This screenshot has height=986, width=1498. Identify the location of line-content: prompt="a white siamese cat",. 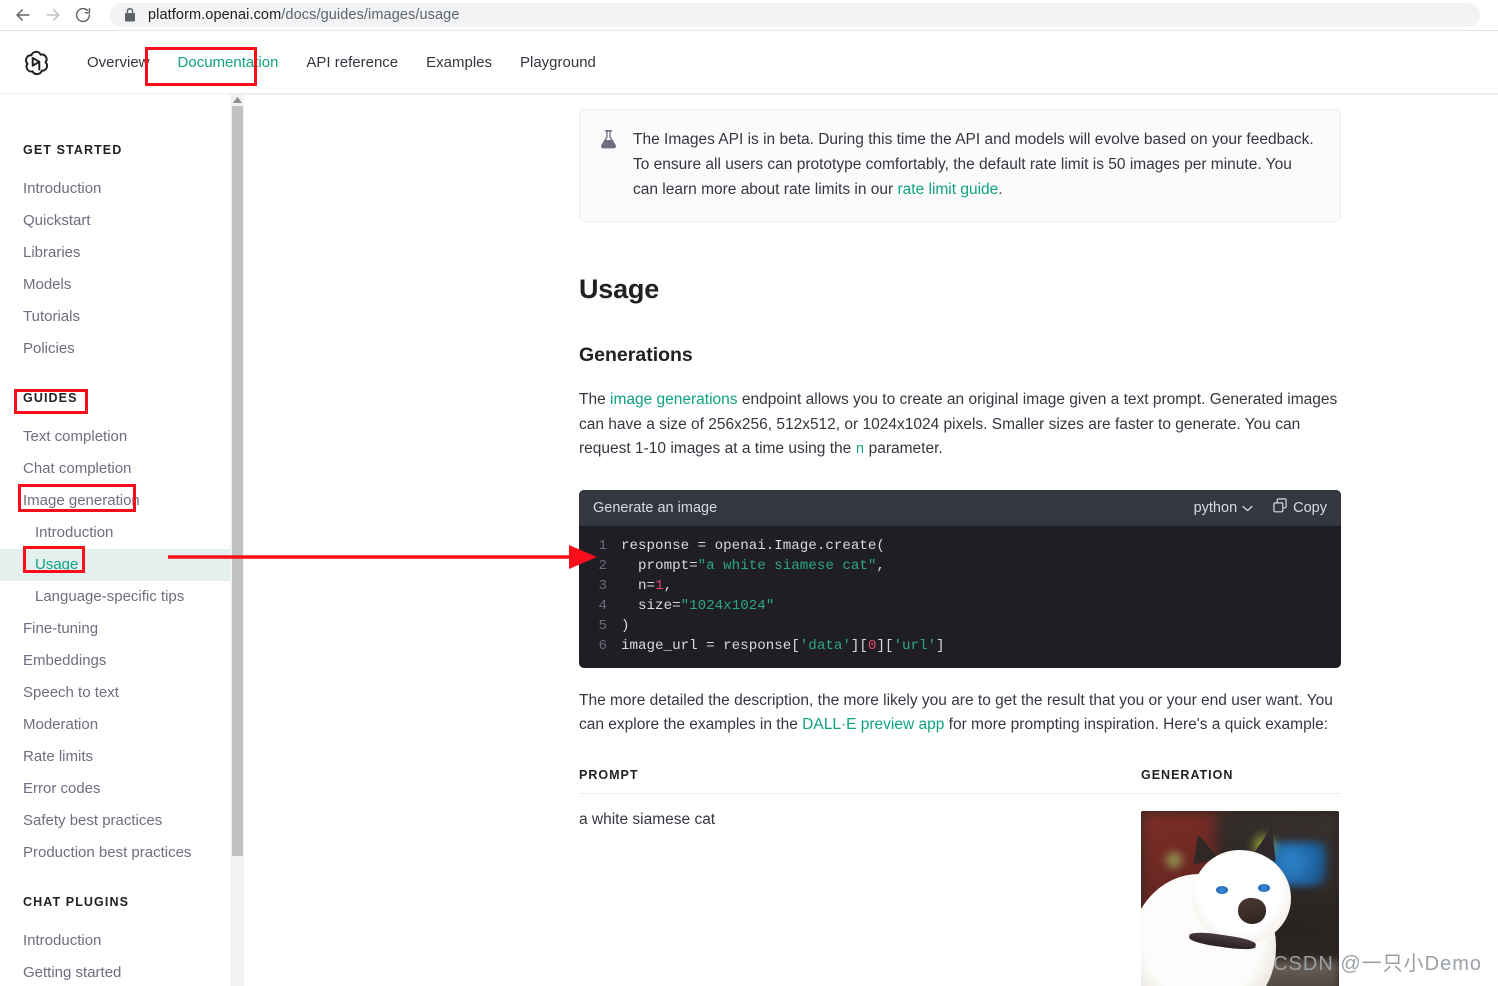
(753, 565).